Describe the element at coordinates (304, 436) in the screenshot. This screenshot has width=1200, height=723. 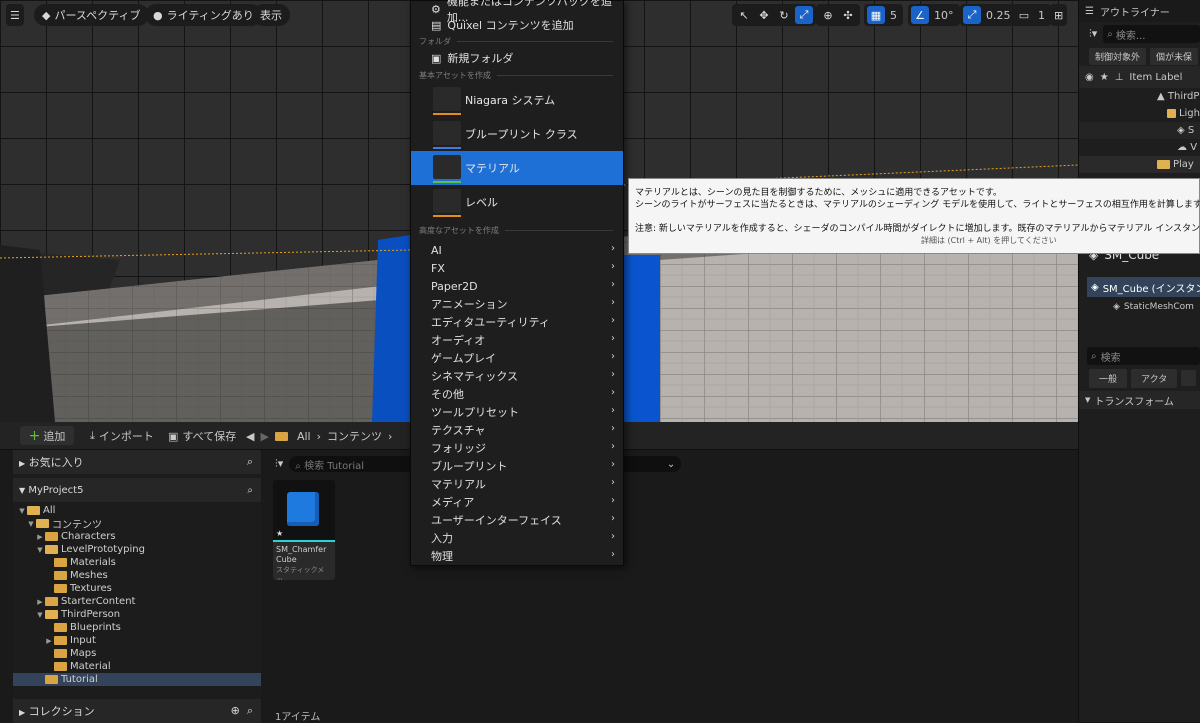
I see `breadcrumb-all: All` at that location.